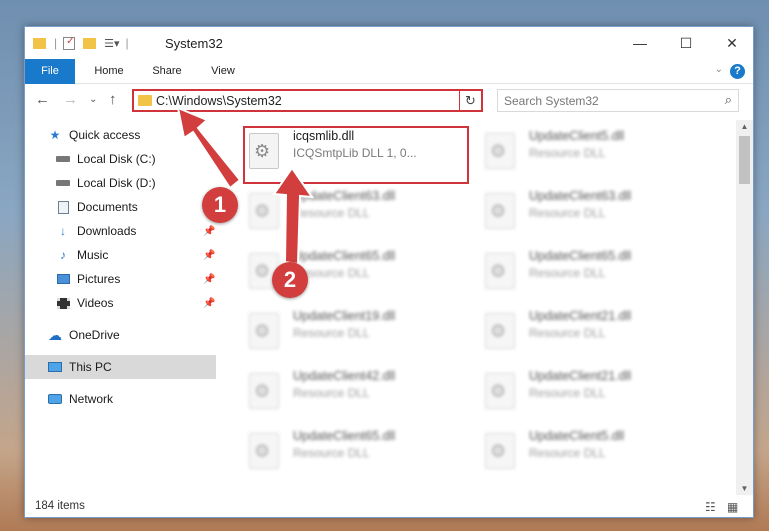  Describe the element at coordinates (220, 205) in the screenshot. I see `callout-one: 1` at that location.